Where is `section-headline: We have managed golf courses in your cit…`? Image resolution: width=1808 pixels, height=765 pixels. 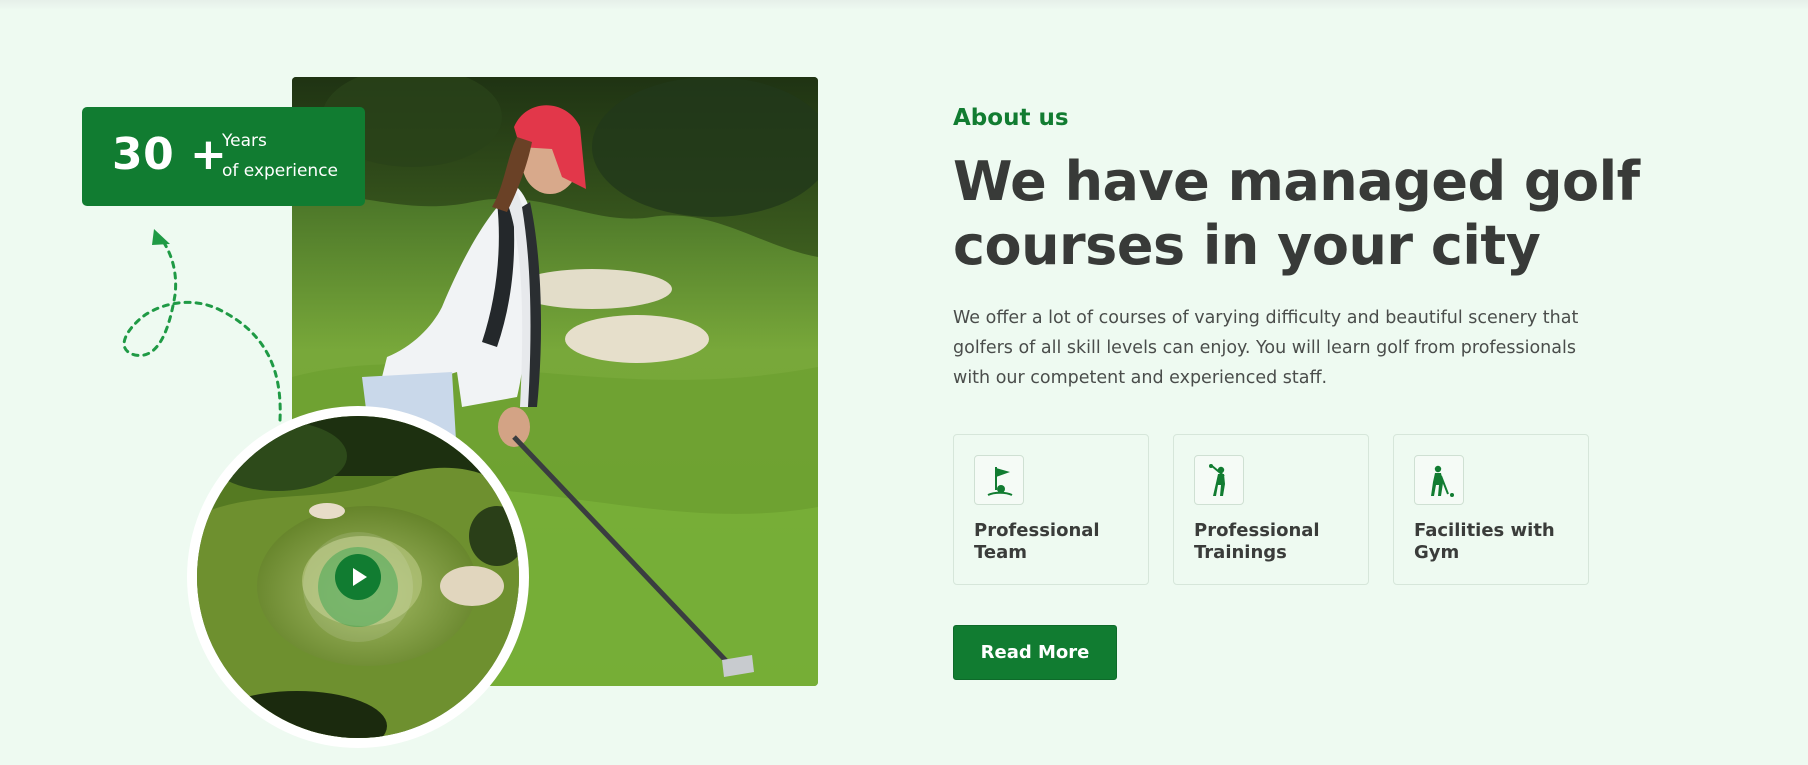
section-headline: We have managed golf courses in your cit… is located at coordinates (1296, 213).